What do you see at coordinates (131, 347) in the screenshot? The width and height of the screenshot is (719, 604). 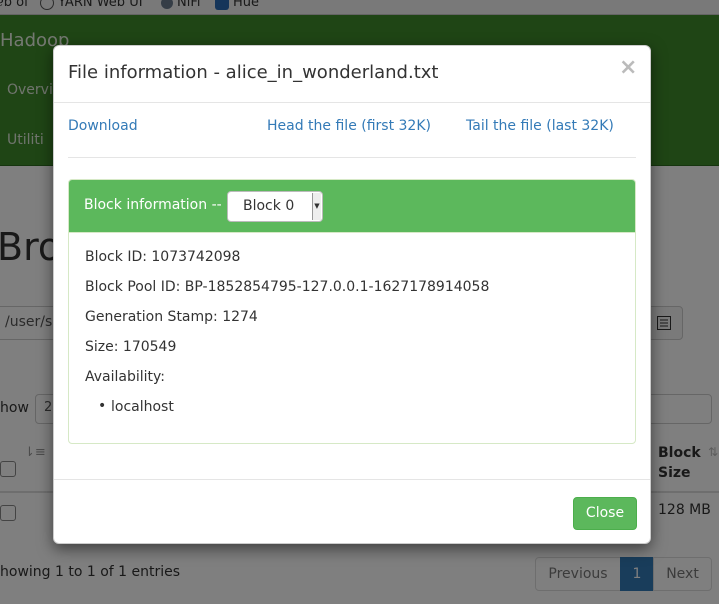 I see `block-size: Size: 170549` at bounding box center [131, 347].